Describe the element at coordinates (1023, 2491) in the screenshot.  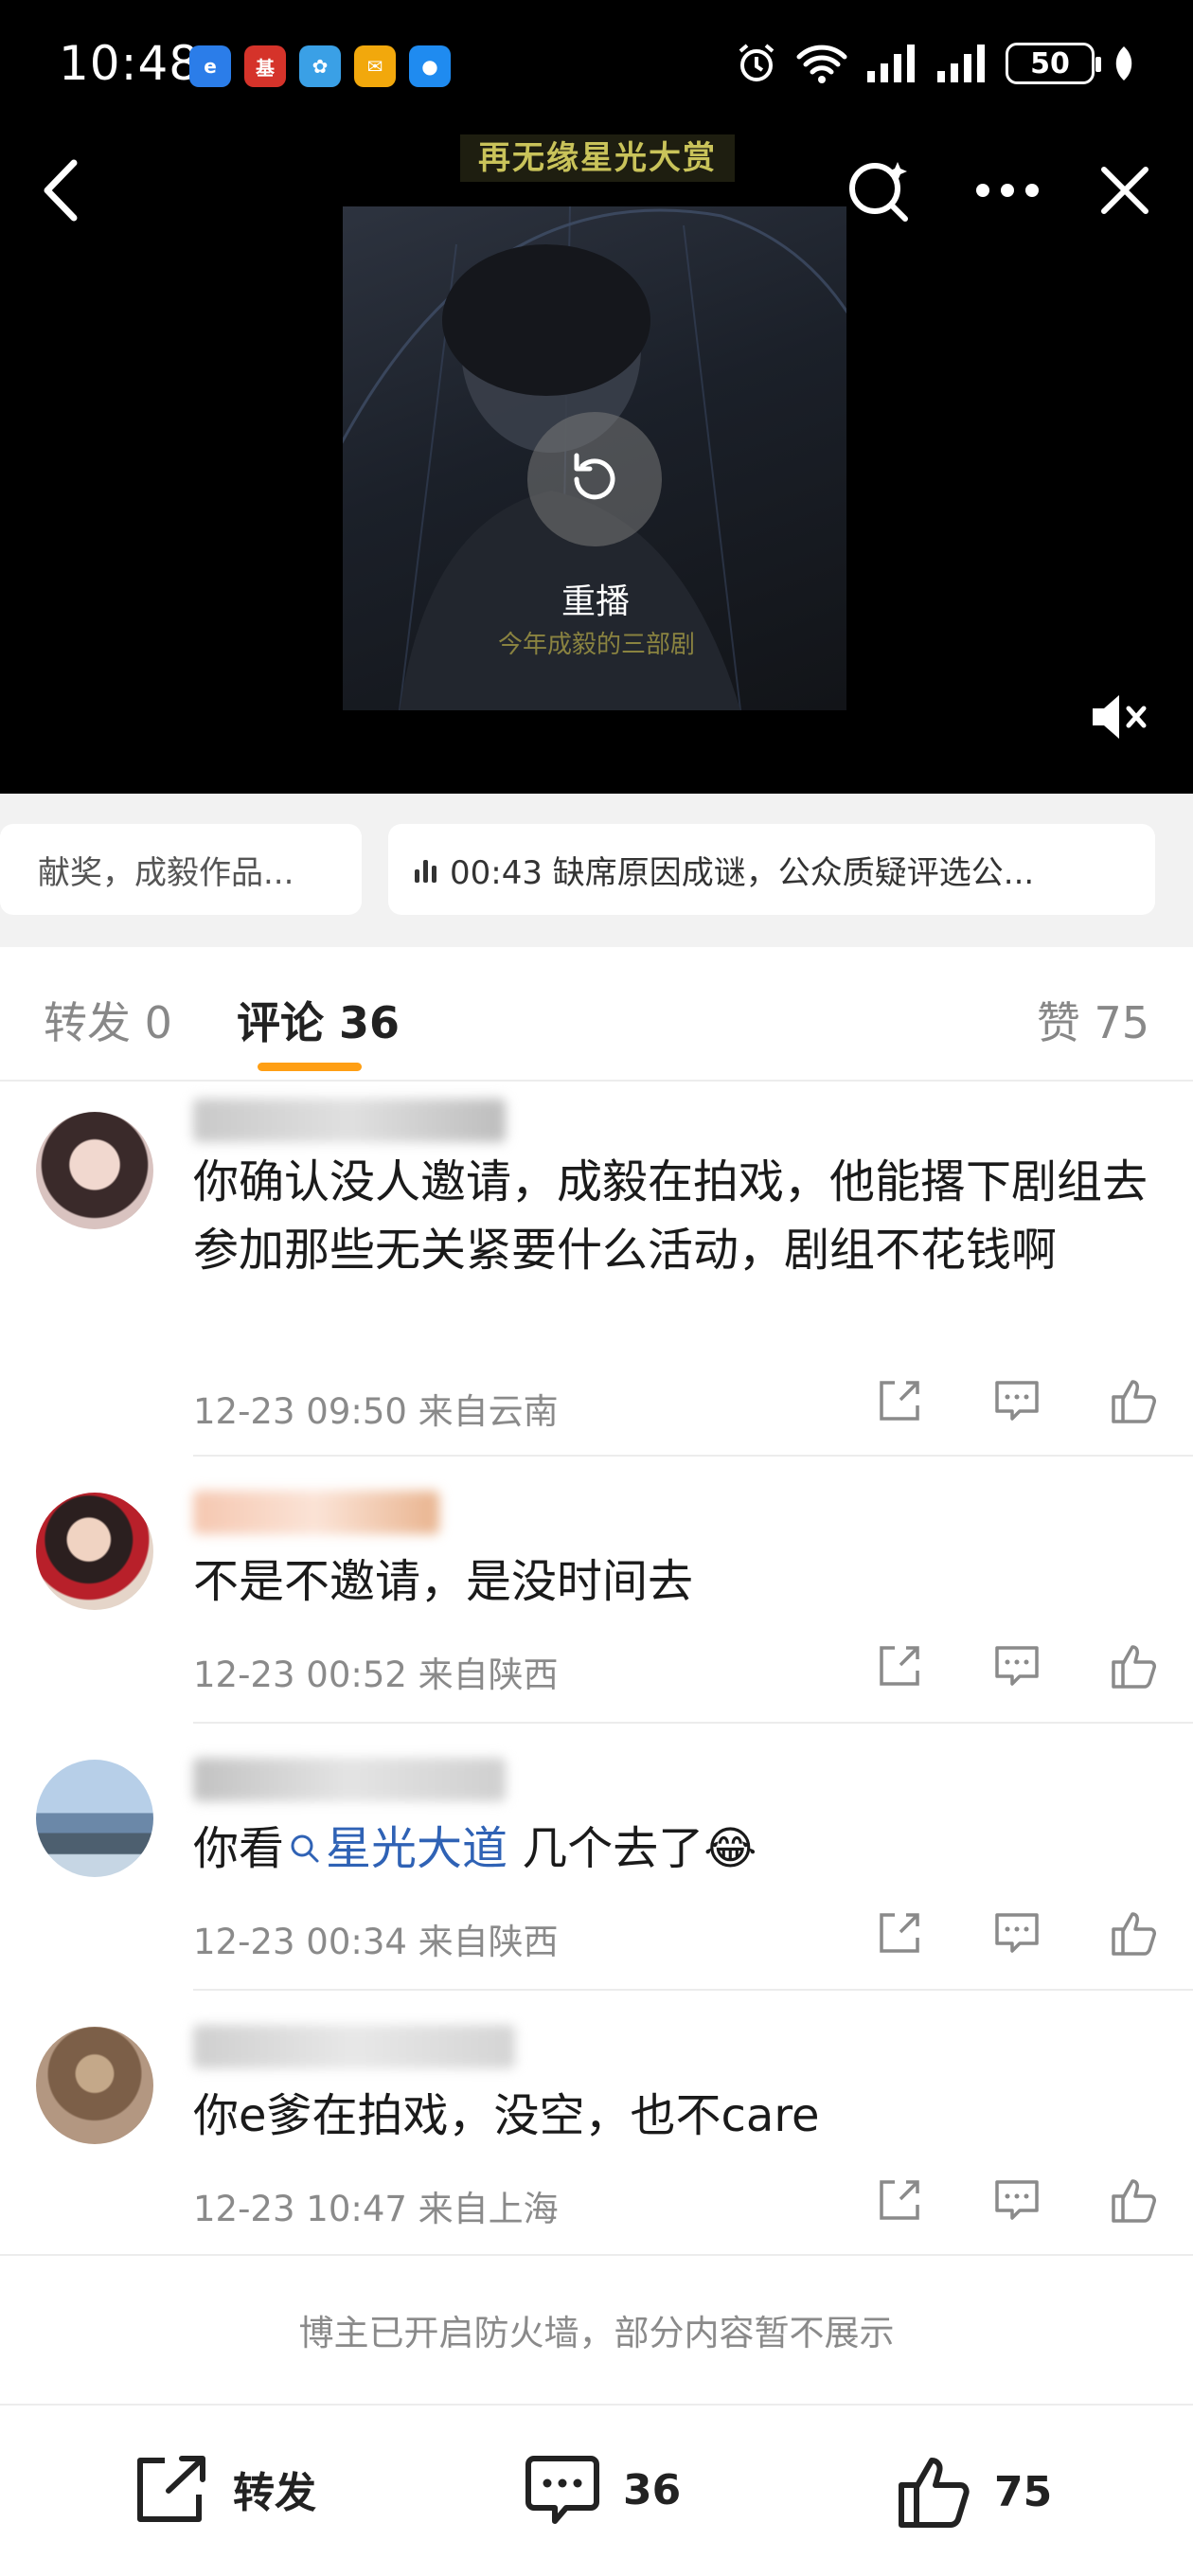
I see `like-count: 75` at that location.